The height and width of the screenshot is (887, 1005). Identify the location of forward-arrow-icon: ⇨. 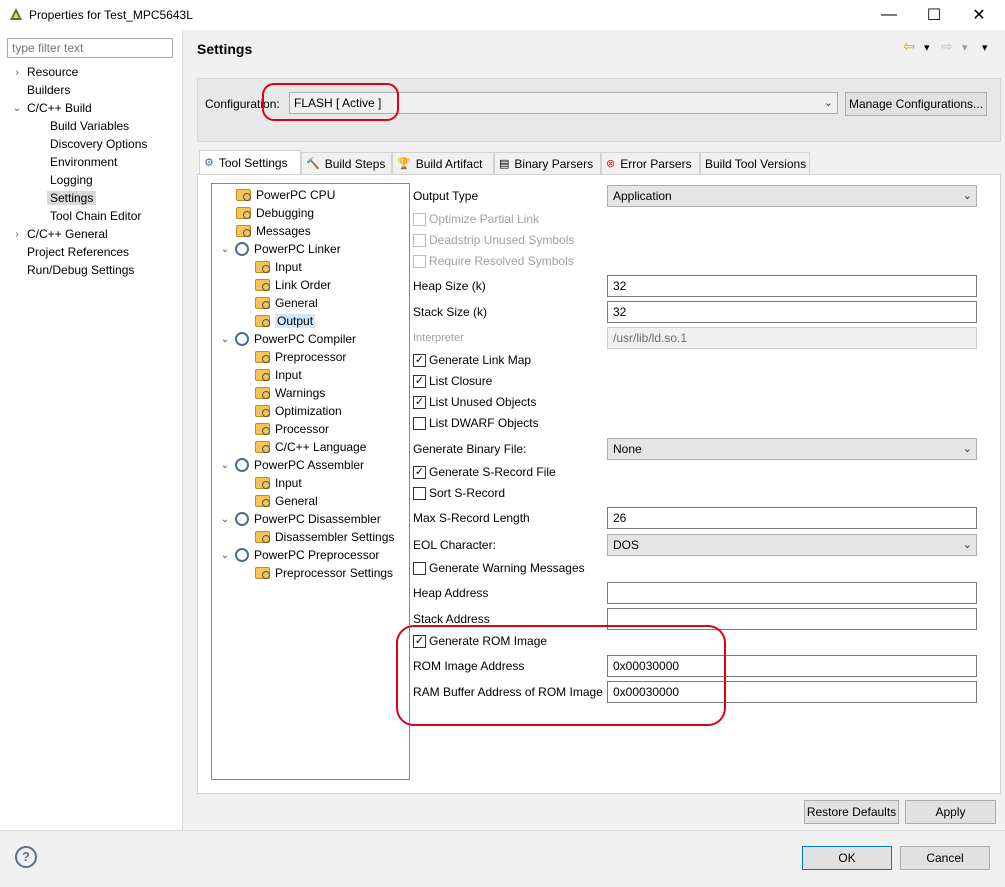
(947, 46).